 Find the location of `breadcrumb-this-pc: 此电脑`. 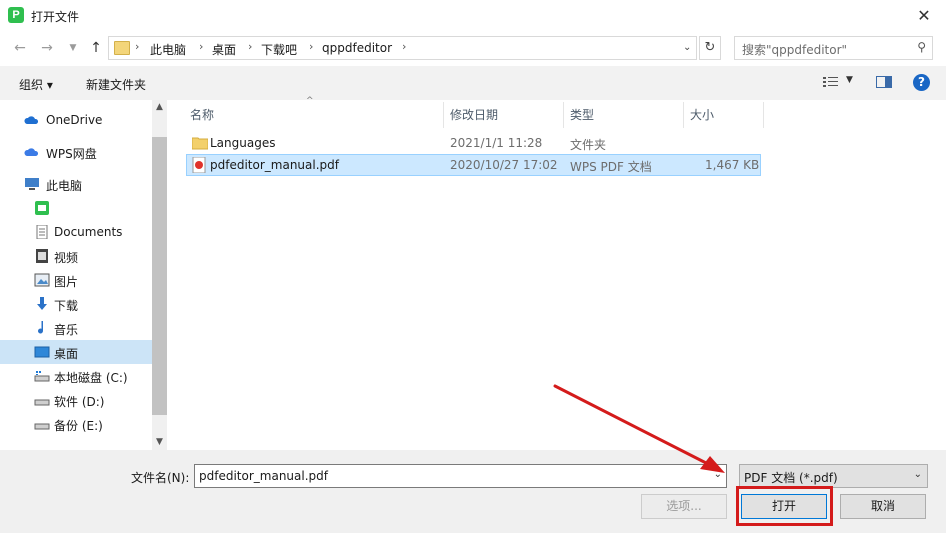

breadcrumb-this-pc: 此电脑 is located at coordinates (168, 49).